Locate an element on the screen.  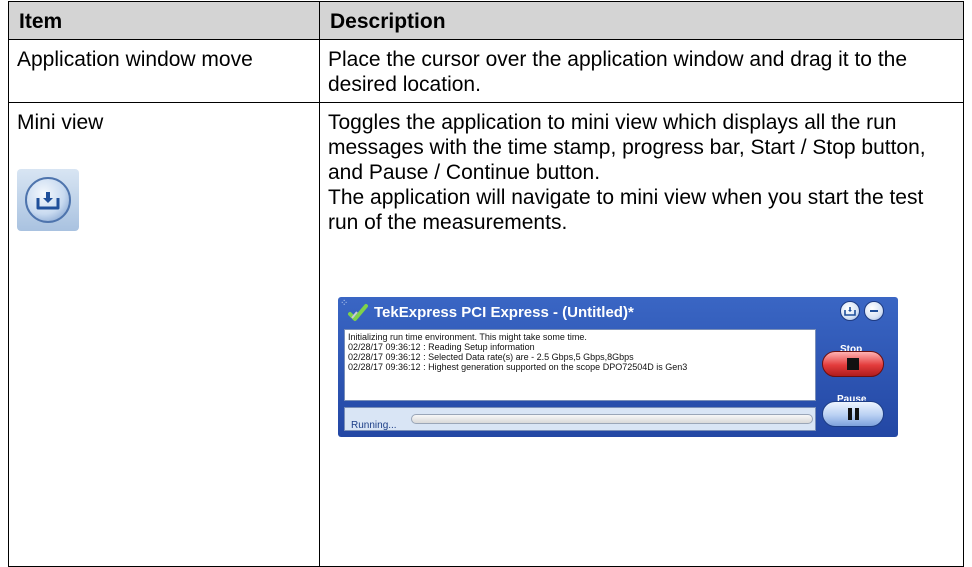
minus-icon is located at coordinates (874, 311).